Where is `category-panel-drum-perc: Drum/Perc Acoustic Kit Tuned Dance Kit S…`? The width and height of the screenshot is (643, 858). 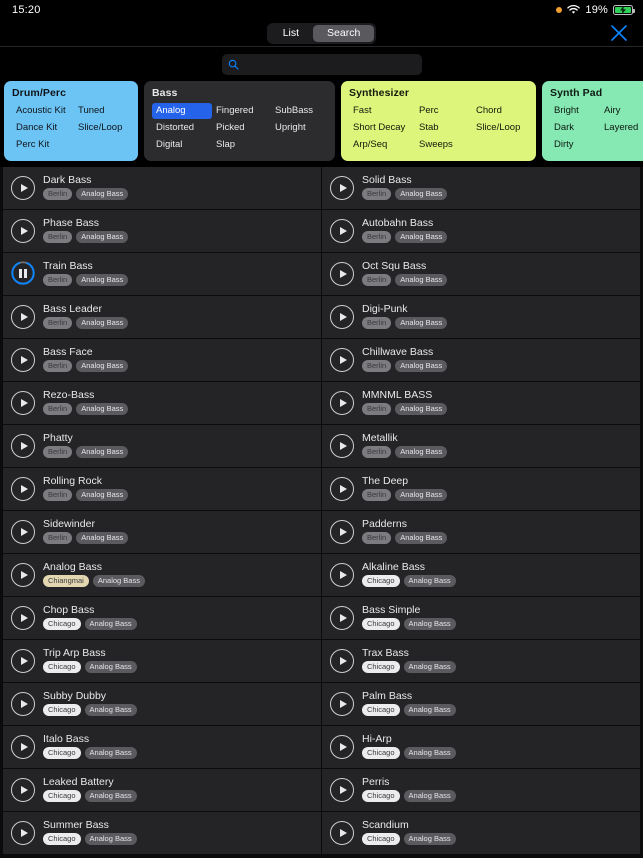 category-panel-drum-perc: Drum/Perc Acoustic Kit Tuned Dance Kit S… is located at coordinates (71, 121).